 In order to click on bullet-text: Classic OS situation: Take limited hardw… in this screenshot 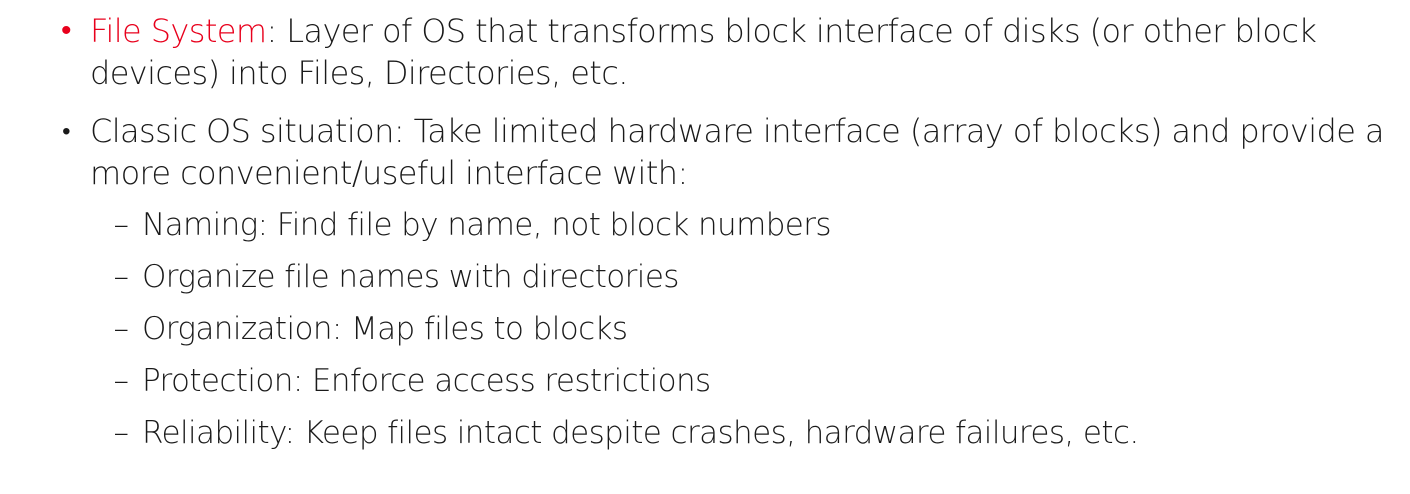, I will do `click(737, 152)`.